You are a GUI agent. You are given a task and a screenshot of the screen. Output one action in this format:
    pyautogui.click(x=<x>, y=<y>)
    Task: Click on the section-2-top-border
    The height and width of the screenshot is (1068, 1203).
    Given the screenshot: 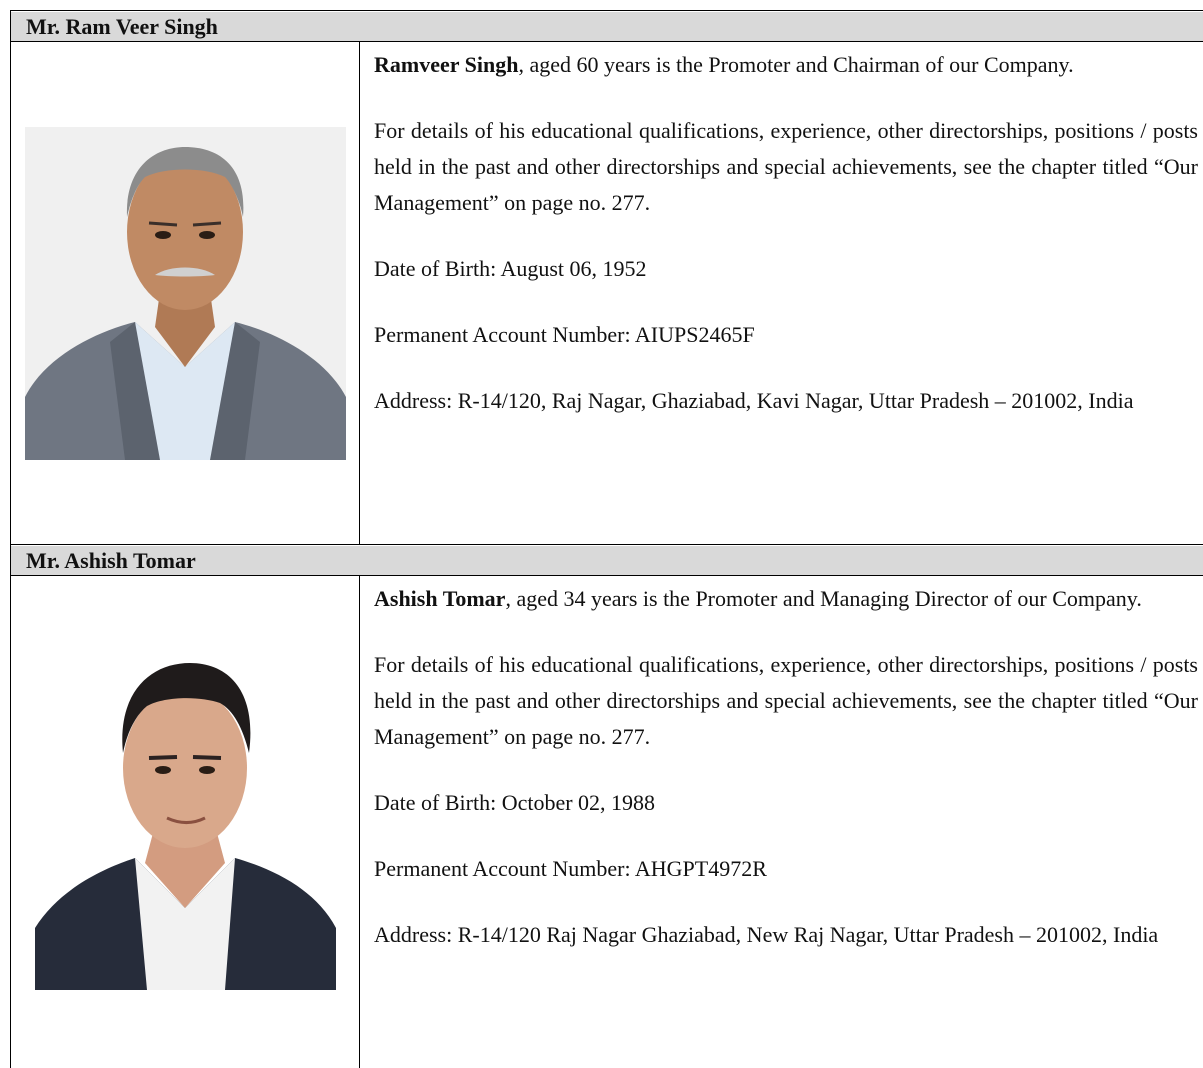 What is the action you would take?
    pyautogui.click(x=606, y=544)
    